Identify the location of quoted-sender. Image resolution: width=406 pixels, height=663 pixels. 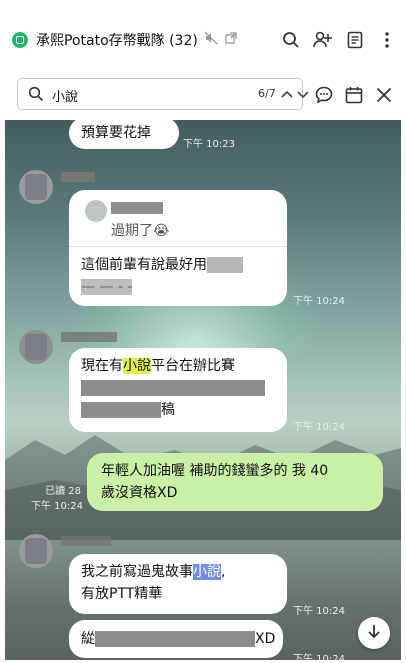
(137, 208).